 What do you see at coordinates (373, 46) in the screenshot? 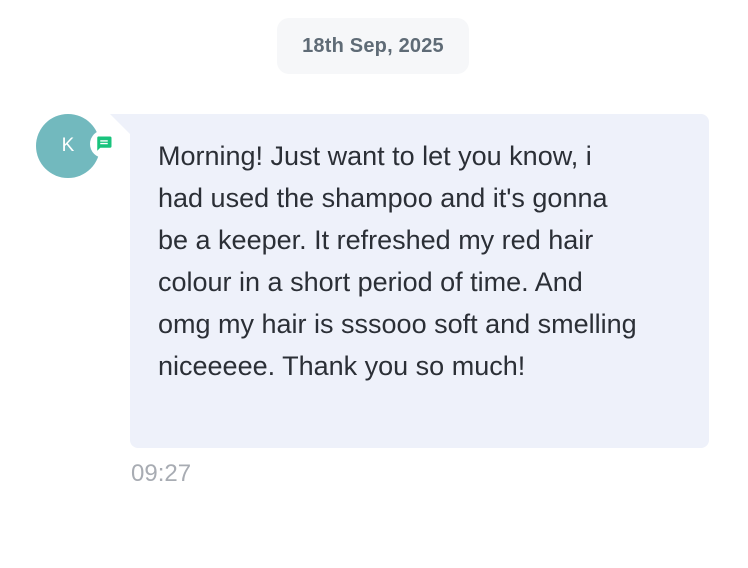
I see `date-separator: 18th Sep, 2025` at bounding box center [373, 46].